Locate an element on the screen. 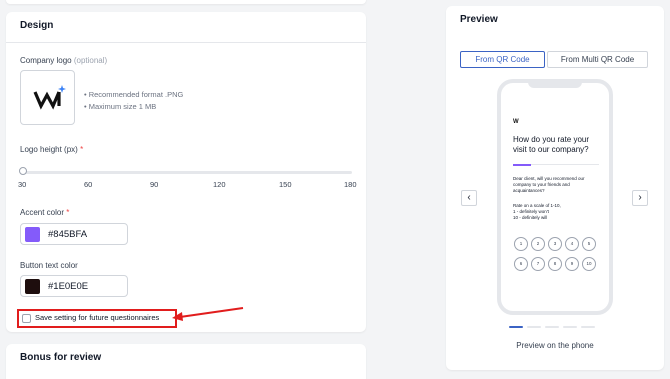  hint-size: • Maximum size 1 MB is located at coordinates (120, 106).